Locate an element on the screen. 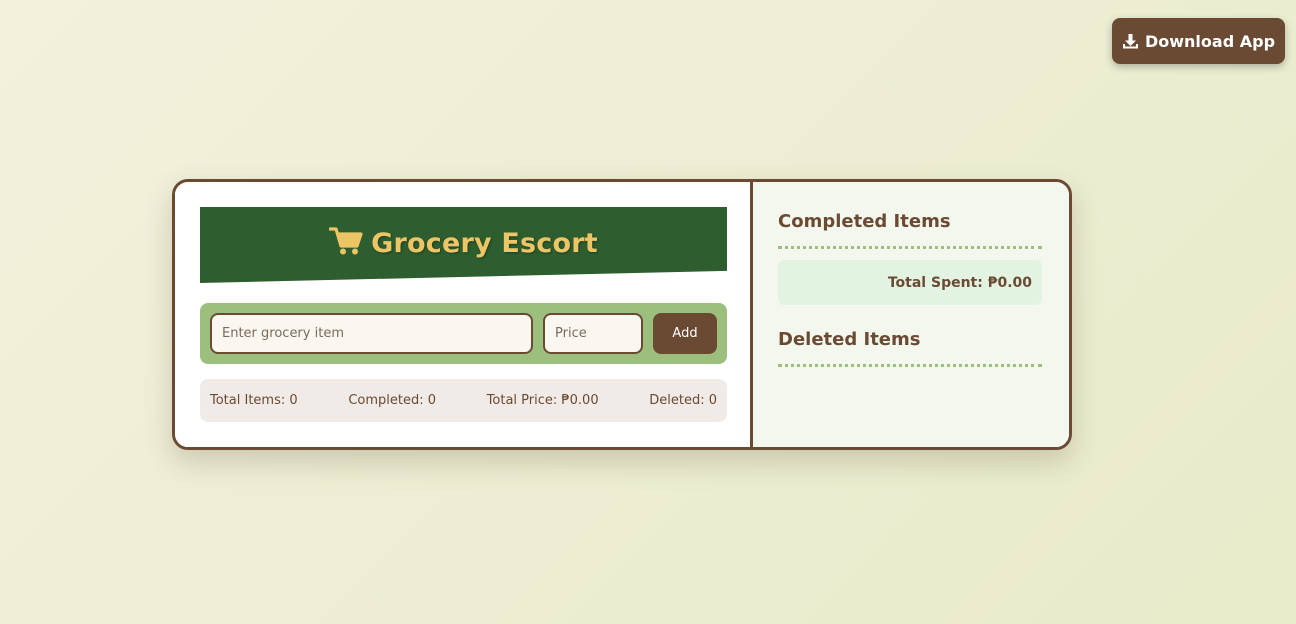  completed-divider is located at coordinates (910, 247).